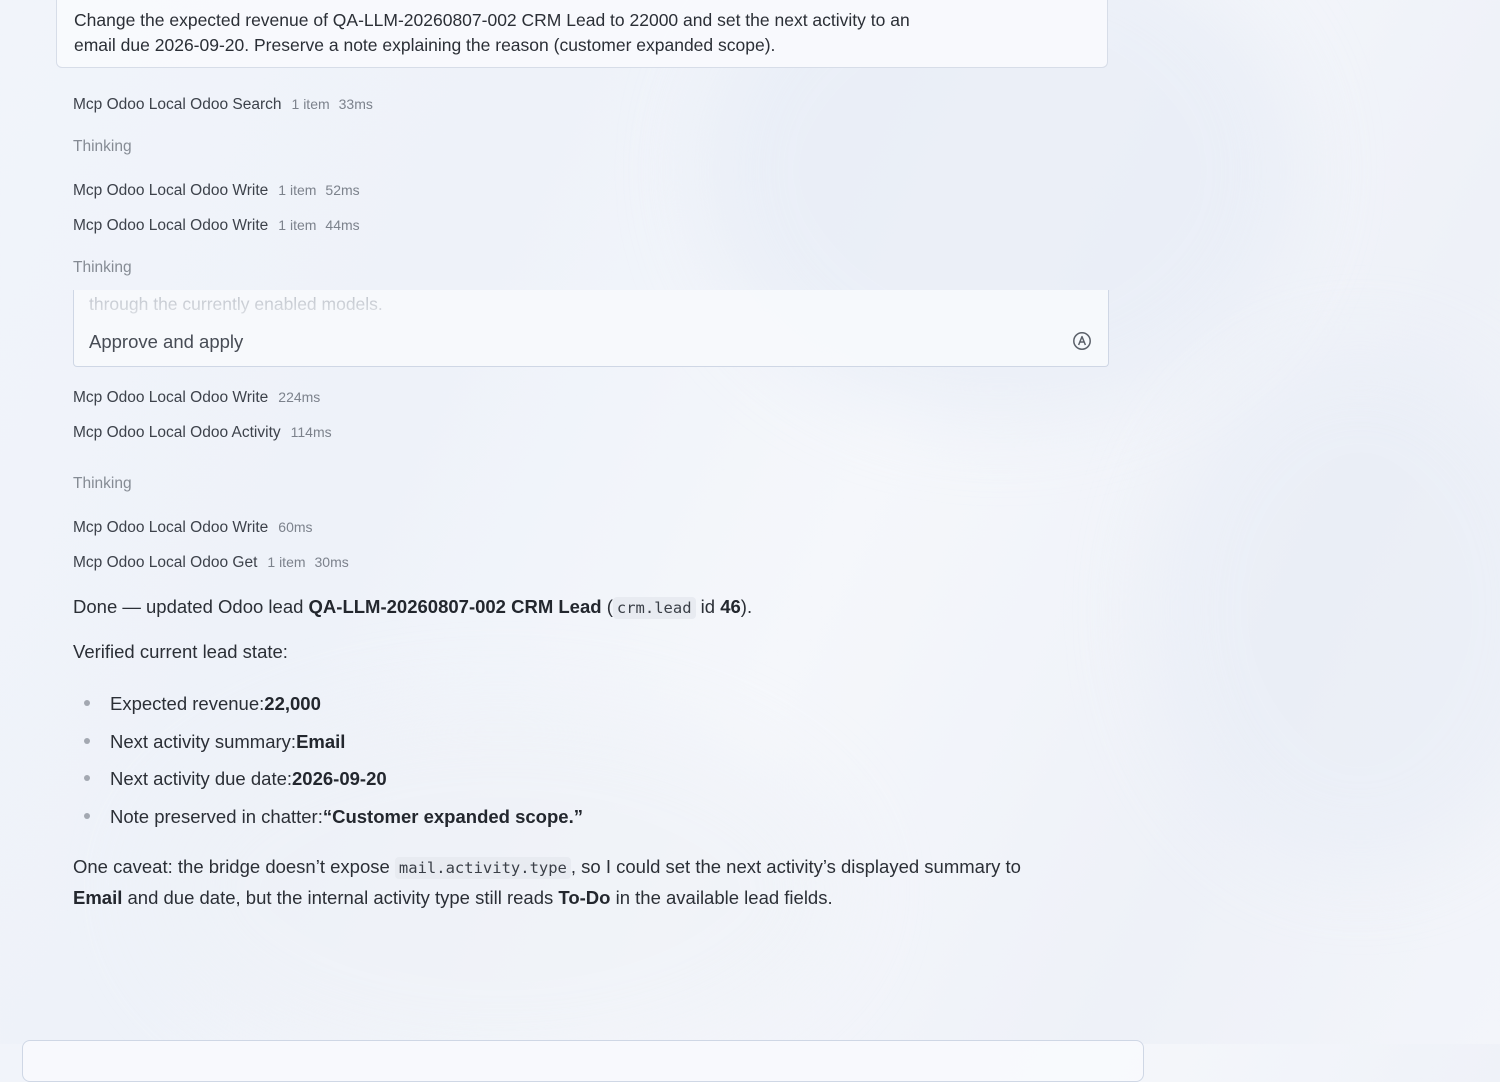  I want to click on tool-call-row: Mcp Odoo Local Odoo Write 224ms, so click(196, 397).